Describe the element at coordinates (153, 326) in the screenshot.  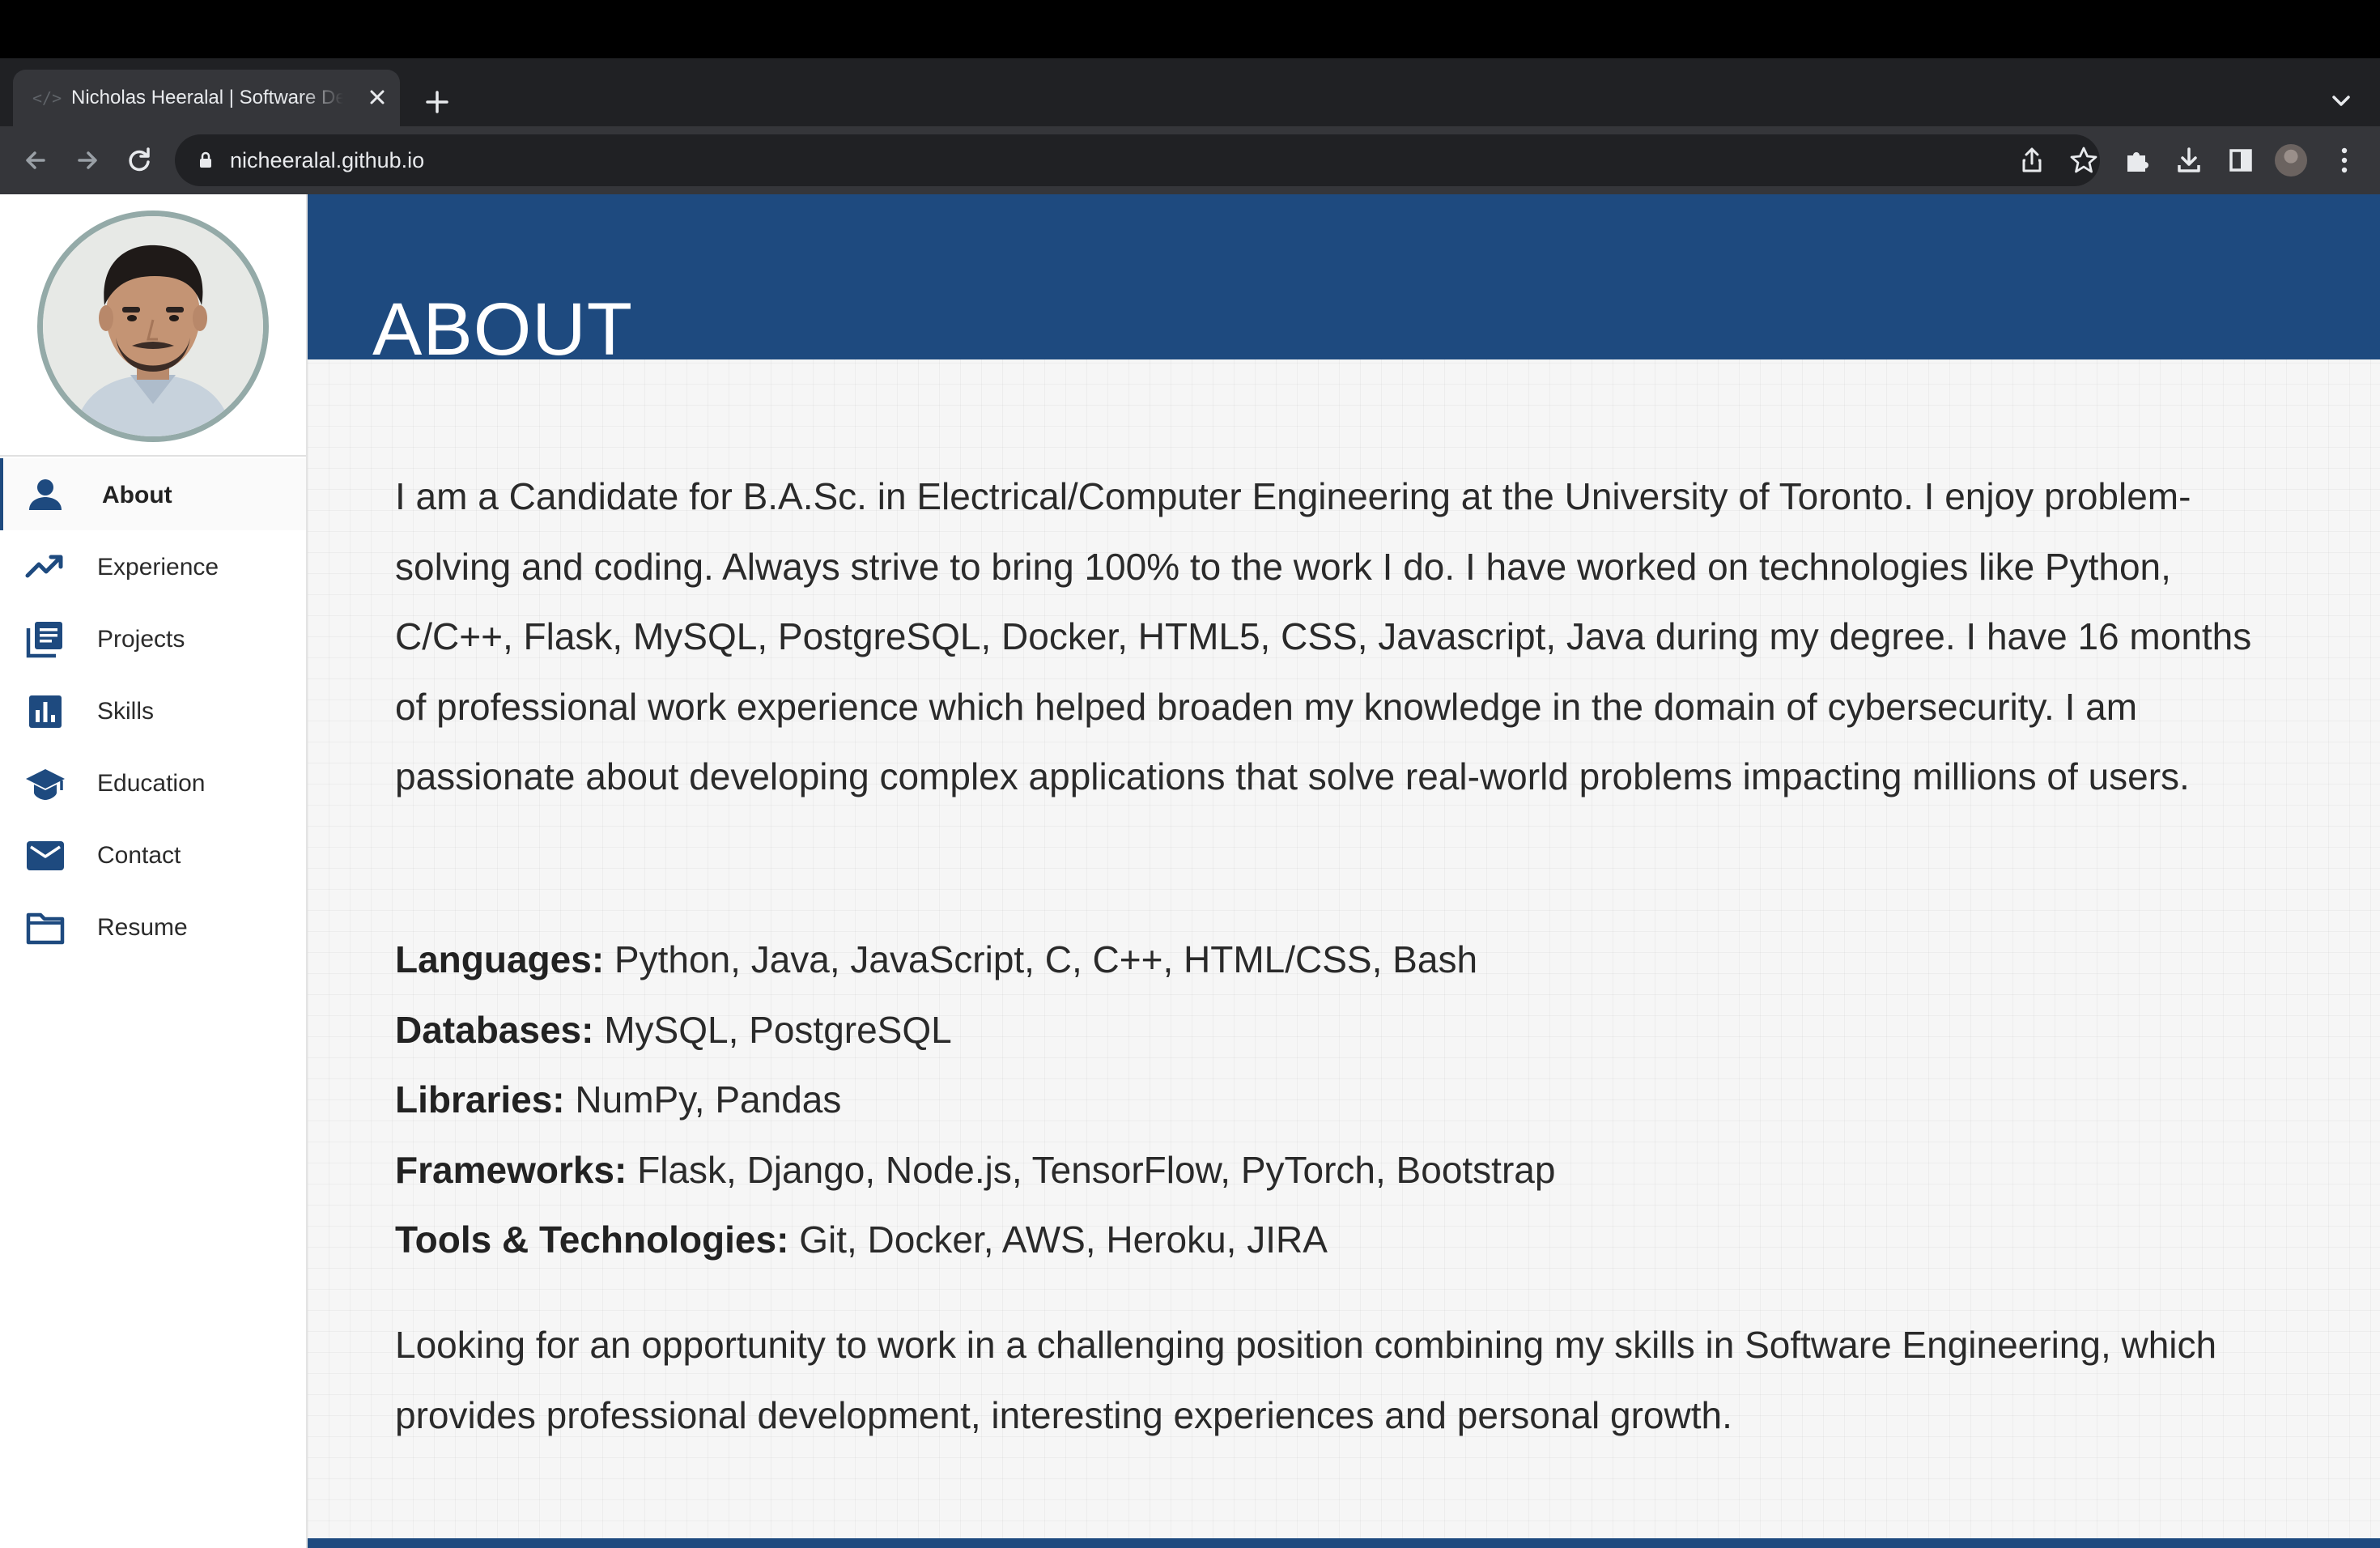
I see `profile-photo` at that location.